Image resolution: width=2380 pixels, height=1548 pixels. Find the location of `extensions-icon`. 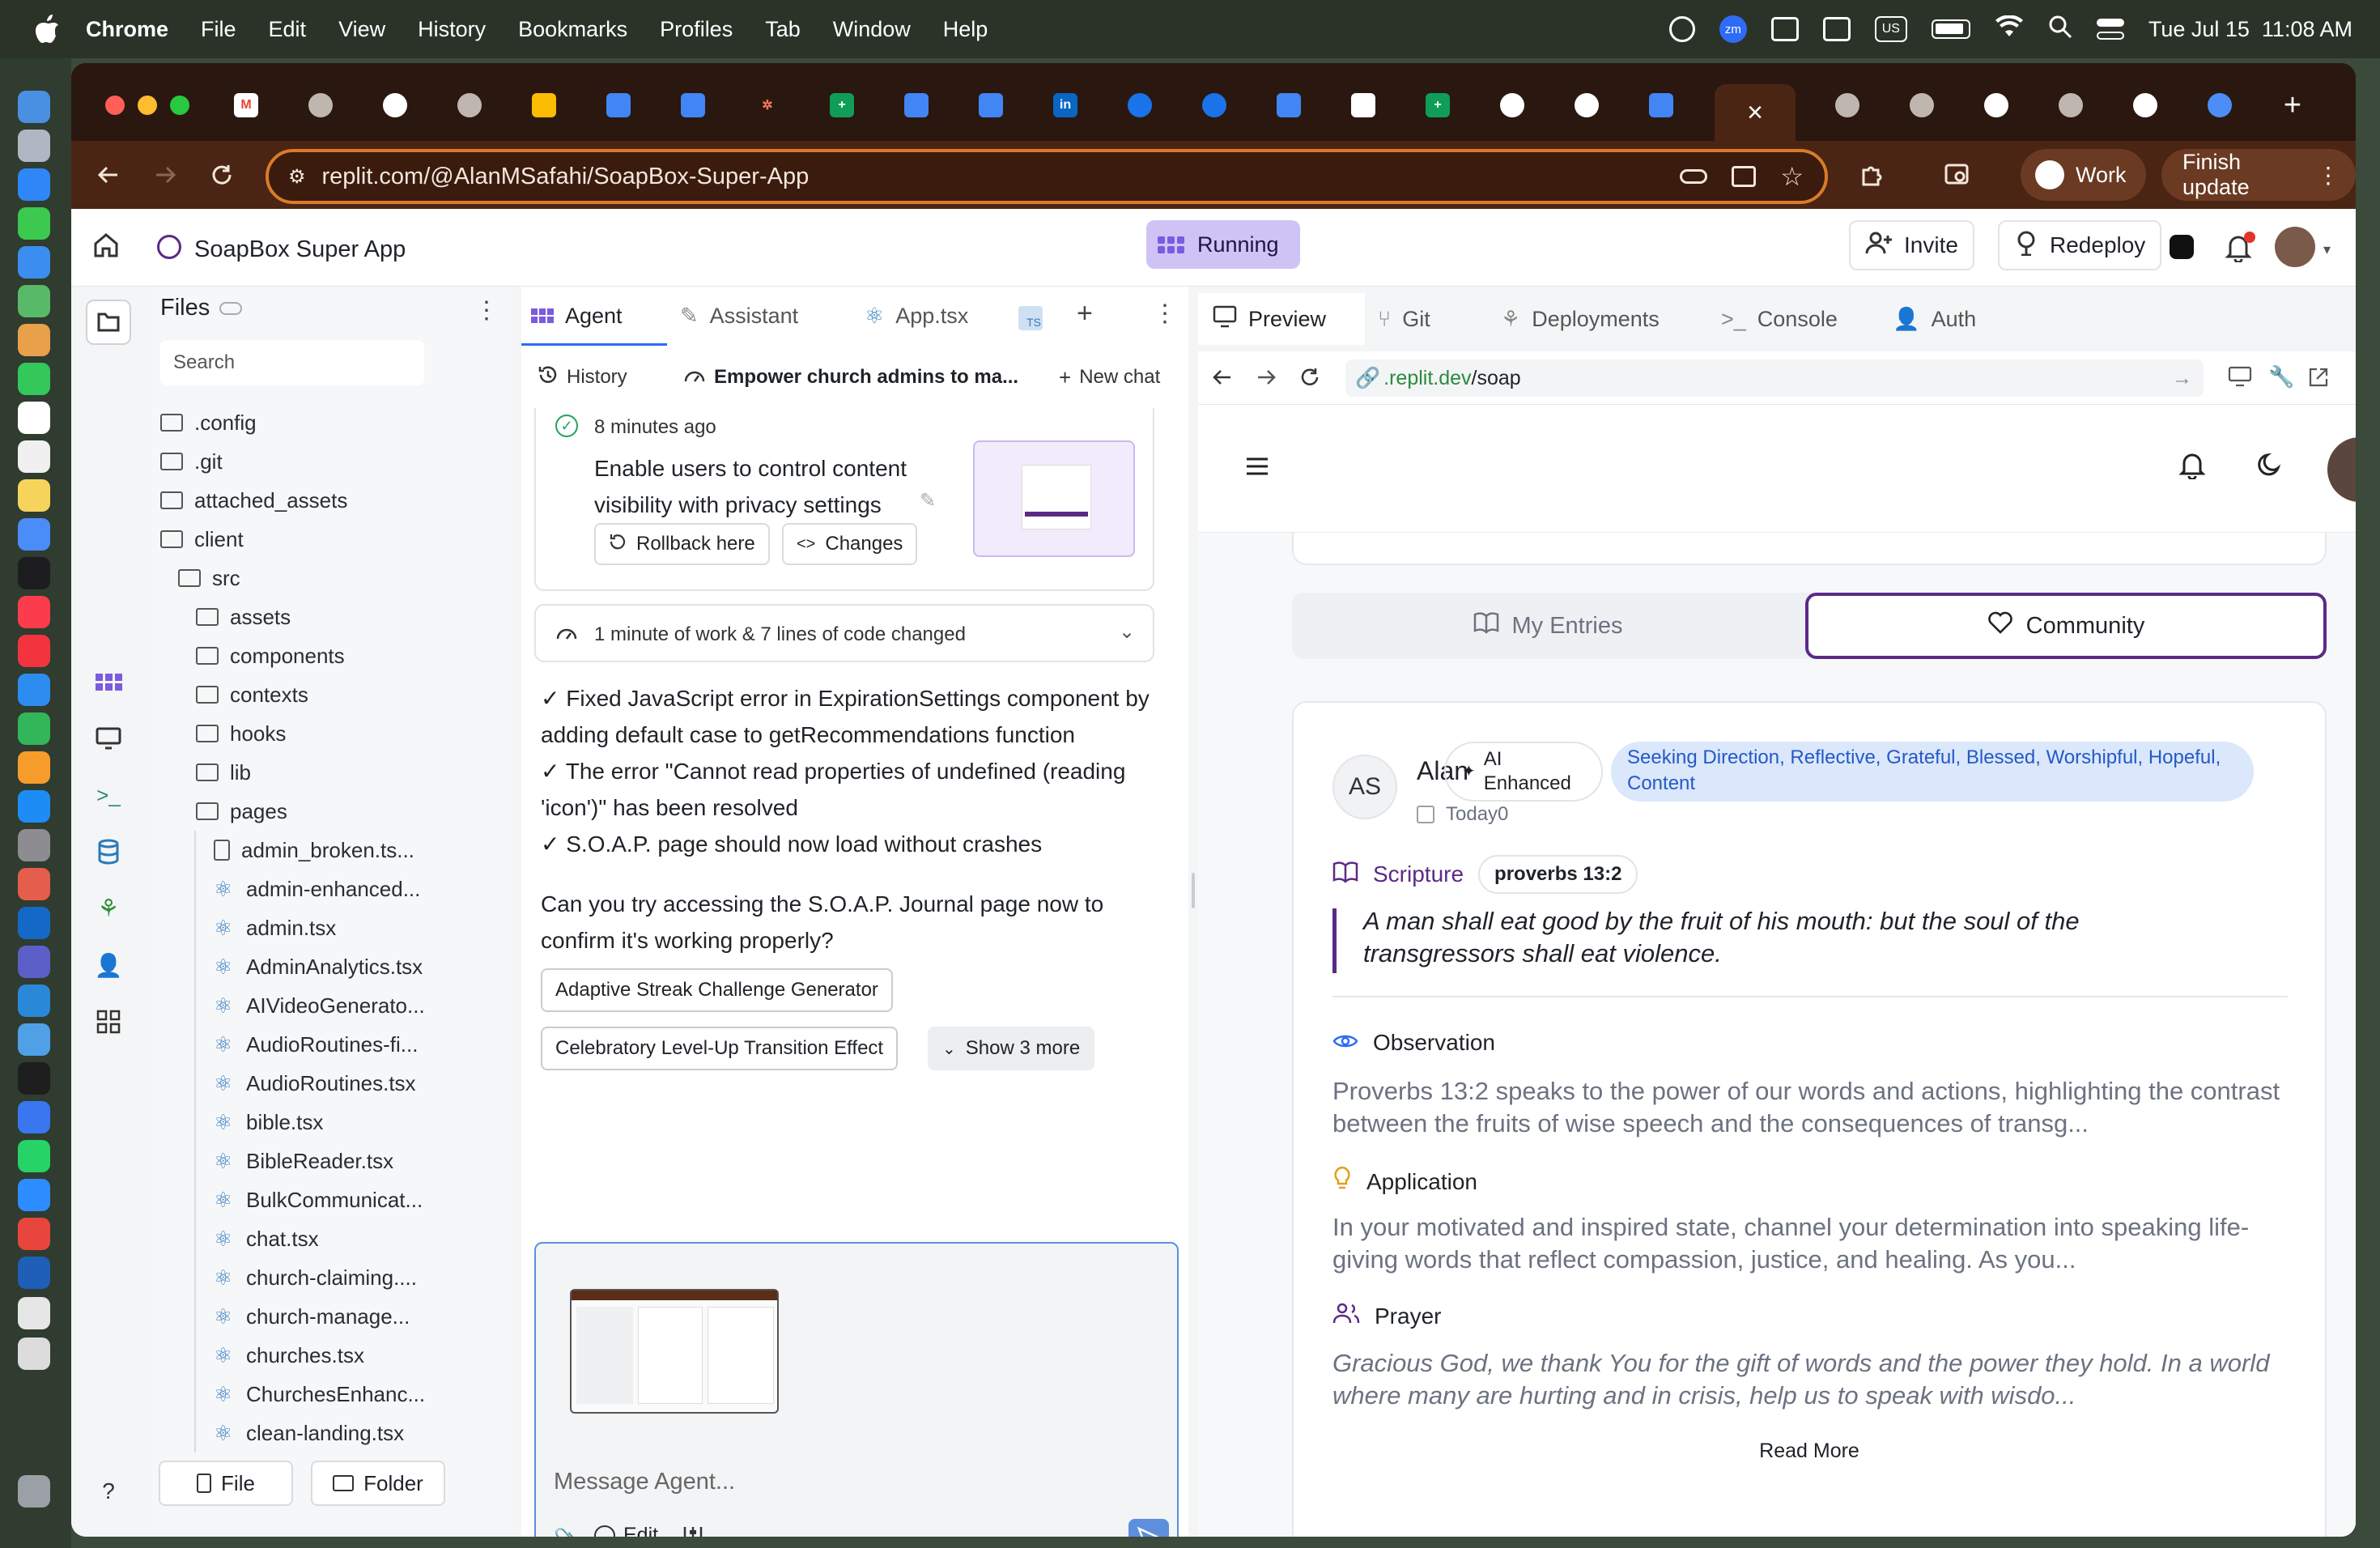

extensions-icon is located at coordinates (1872, 175).